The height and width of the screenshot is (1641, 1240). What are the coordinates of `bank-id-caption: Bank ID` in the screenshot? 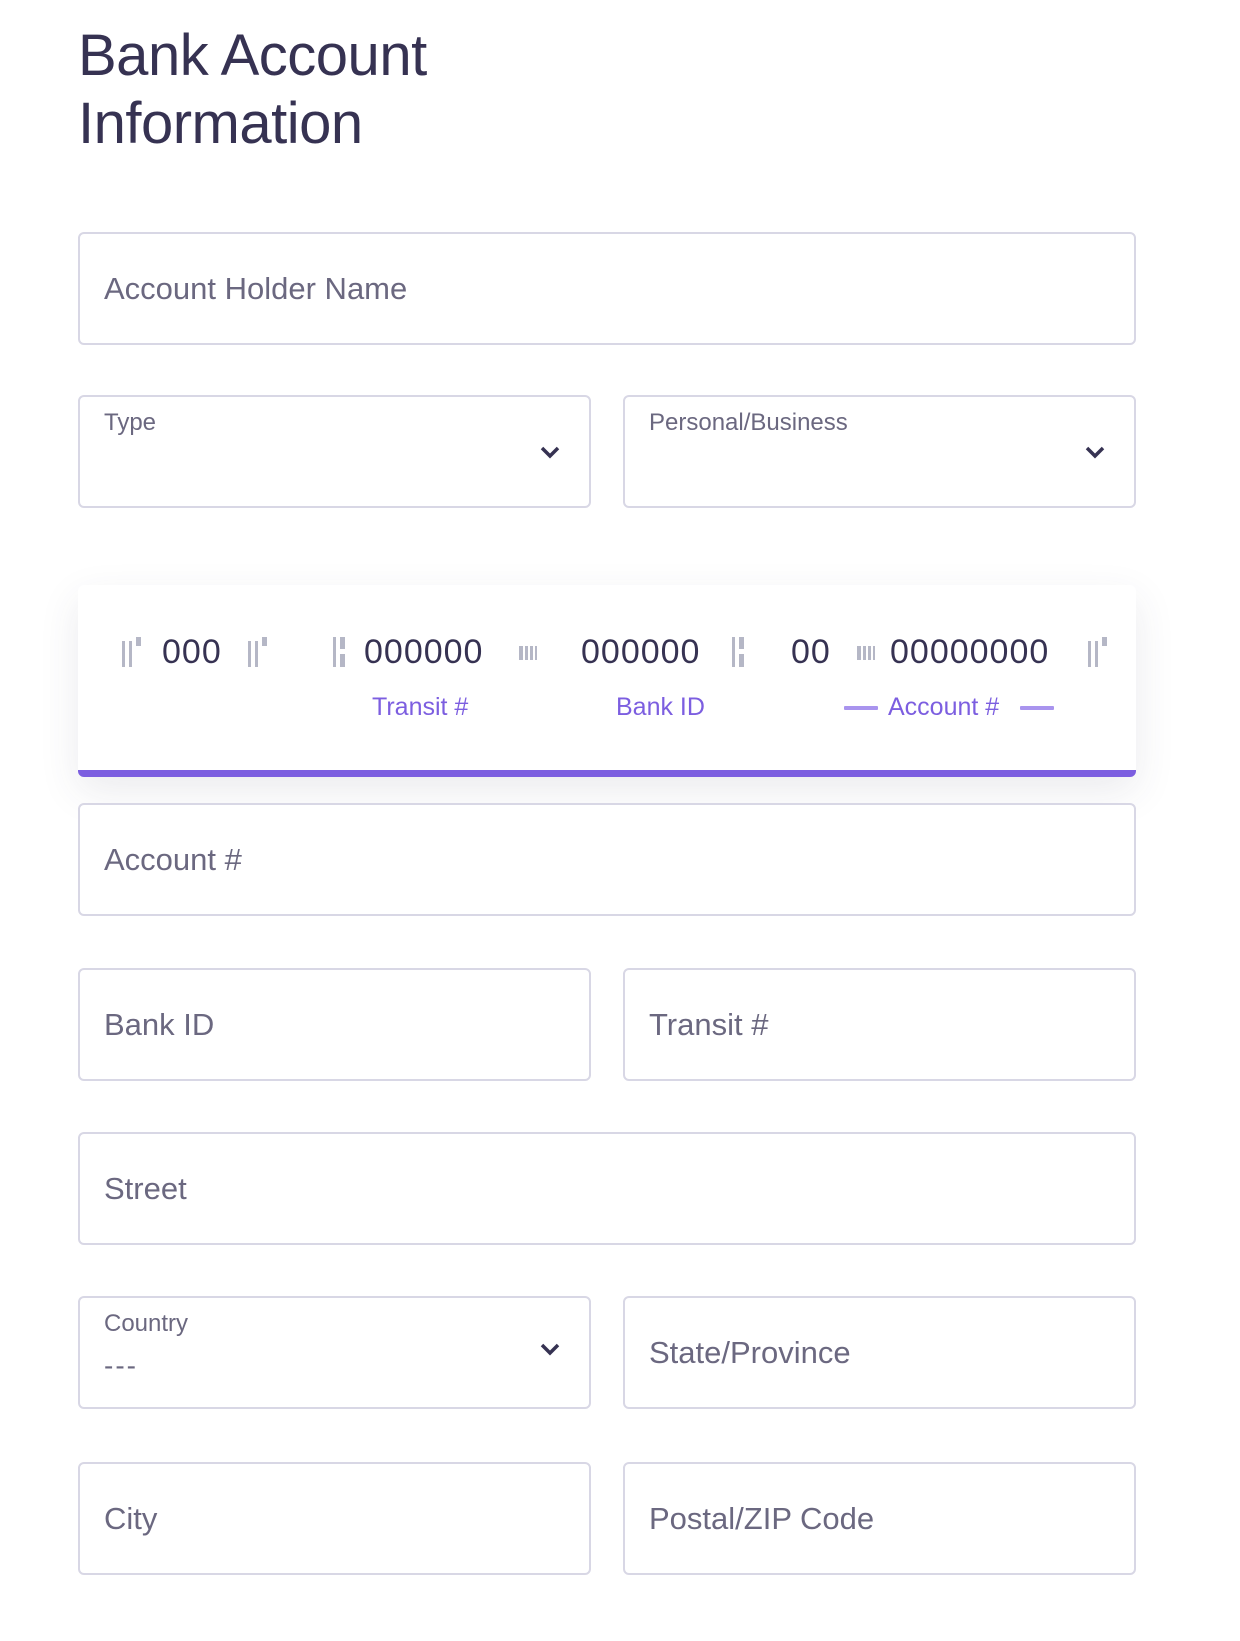 It's located at (660, 707).